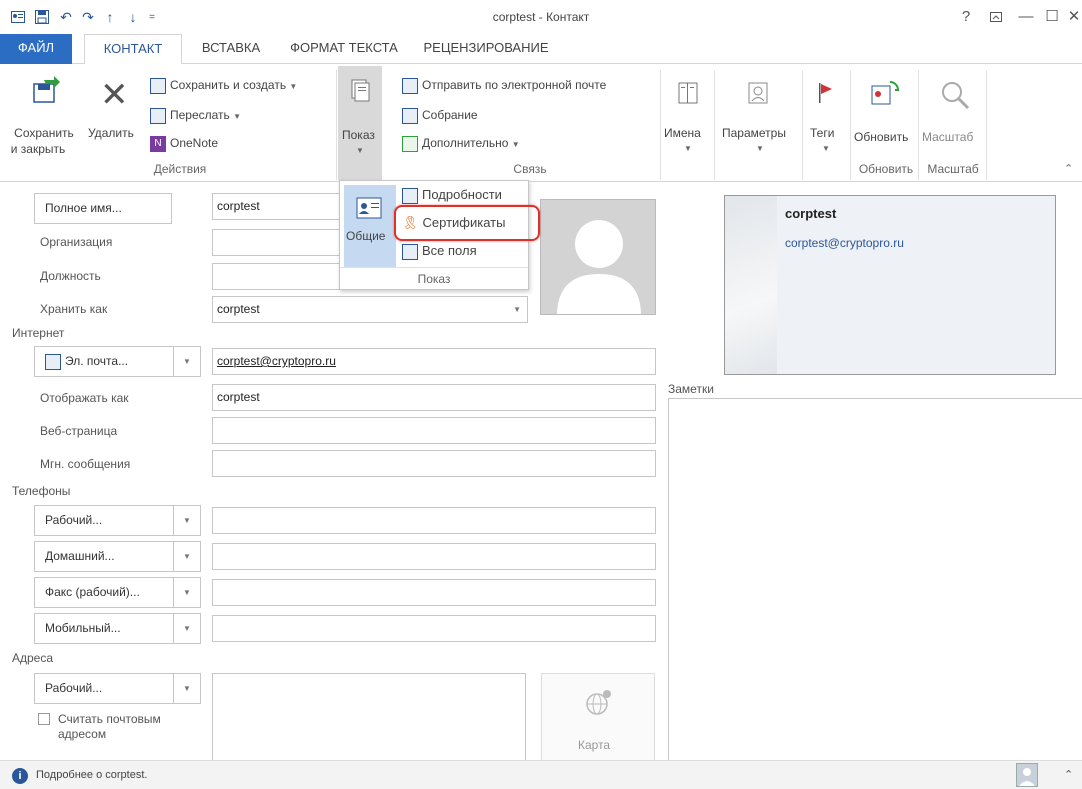 This screenshot has width=1082, height=789. What do you see at coordinates (79, 431) in the screenshot?
I see `web-page-label: Веб-страница` at bounding box center [79, 431].